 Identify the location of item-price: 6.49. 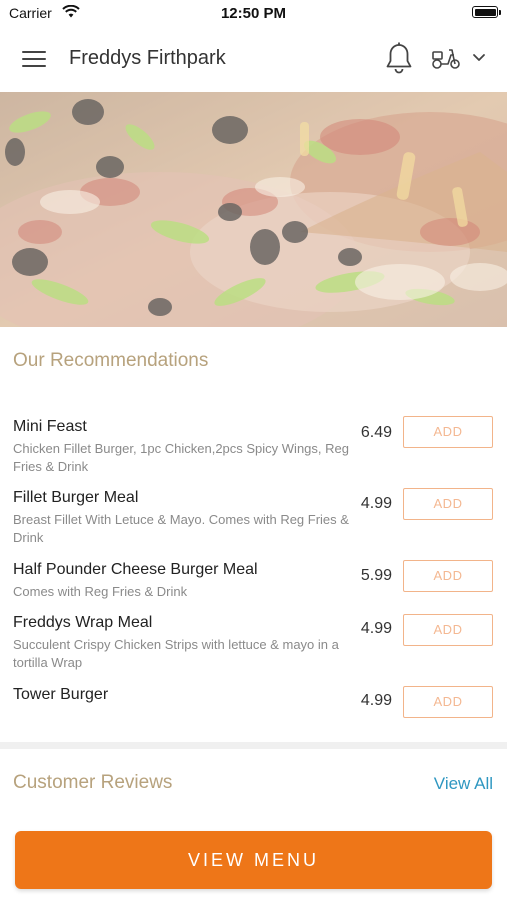
(376, 432).